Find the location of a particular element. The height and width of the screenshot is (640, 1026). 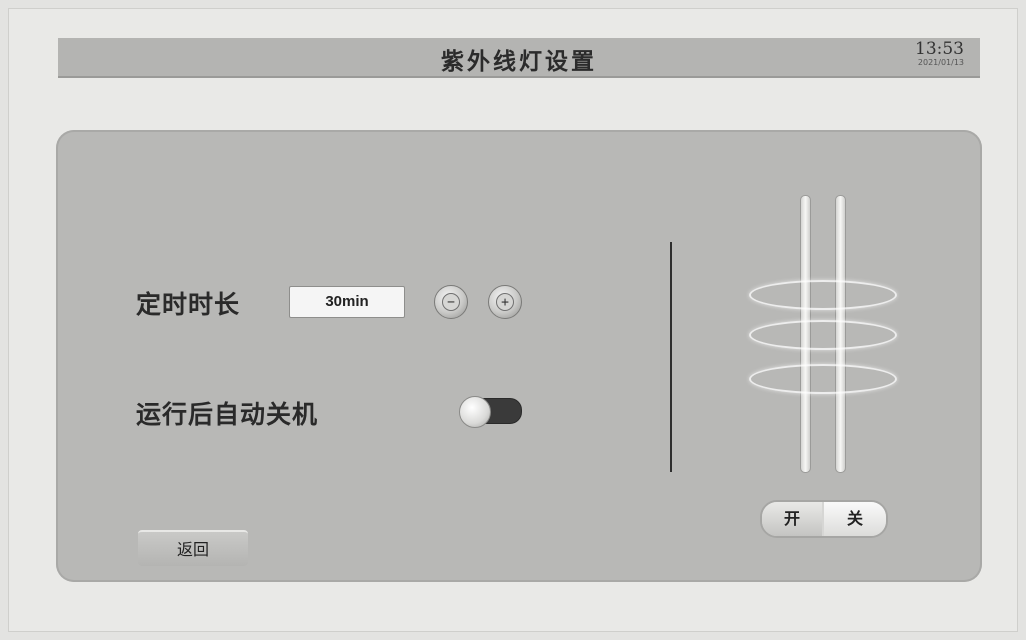

minus-icon: − is located at coordinates (451, 302).